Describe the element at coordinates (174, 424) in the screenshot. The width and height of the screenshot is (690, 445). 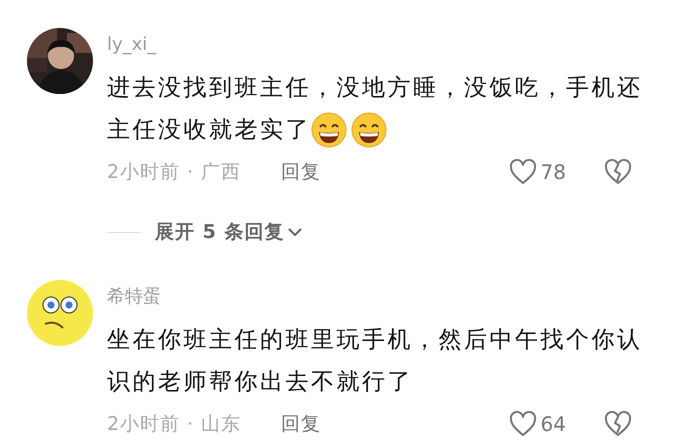
I see `comment-meta: 2小时前 · 山东` at that location.